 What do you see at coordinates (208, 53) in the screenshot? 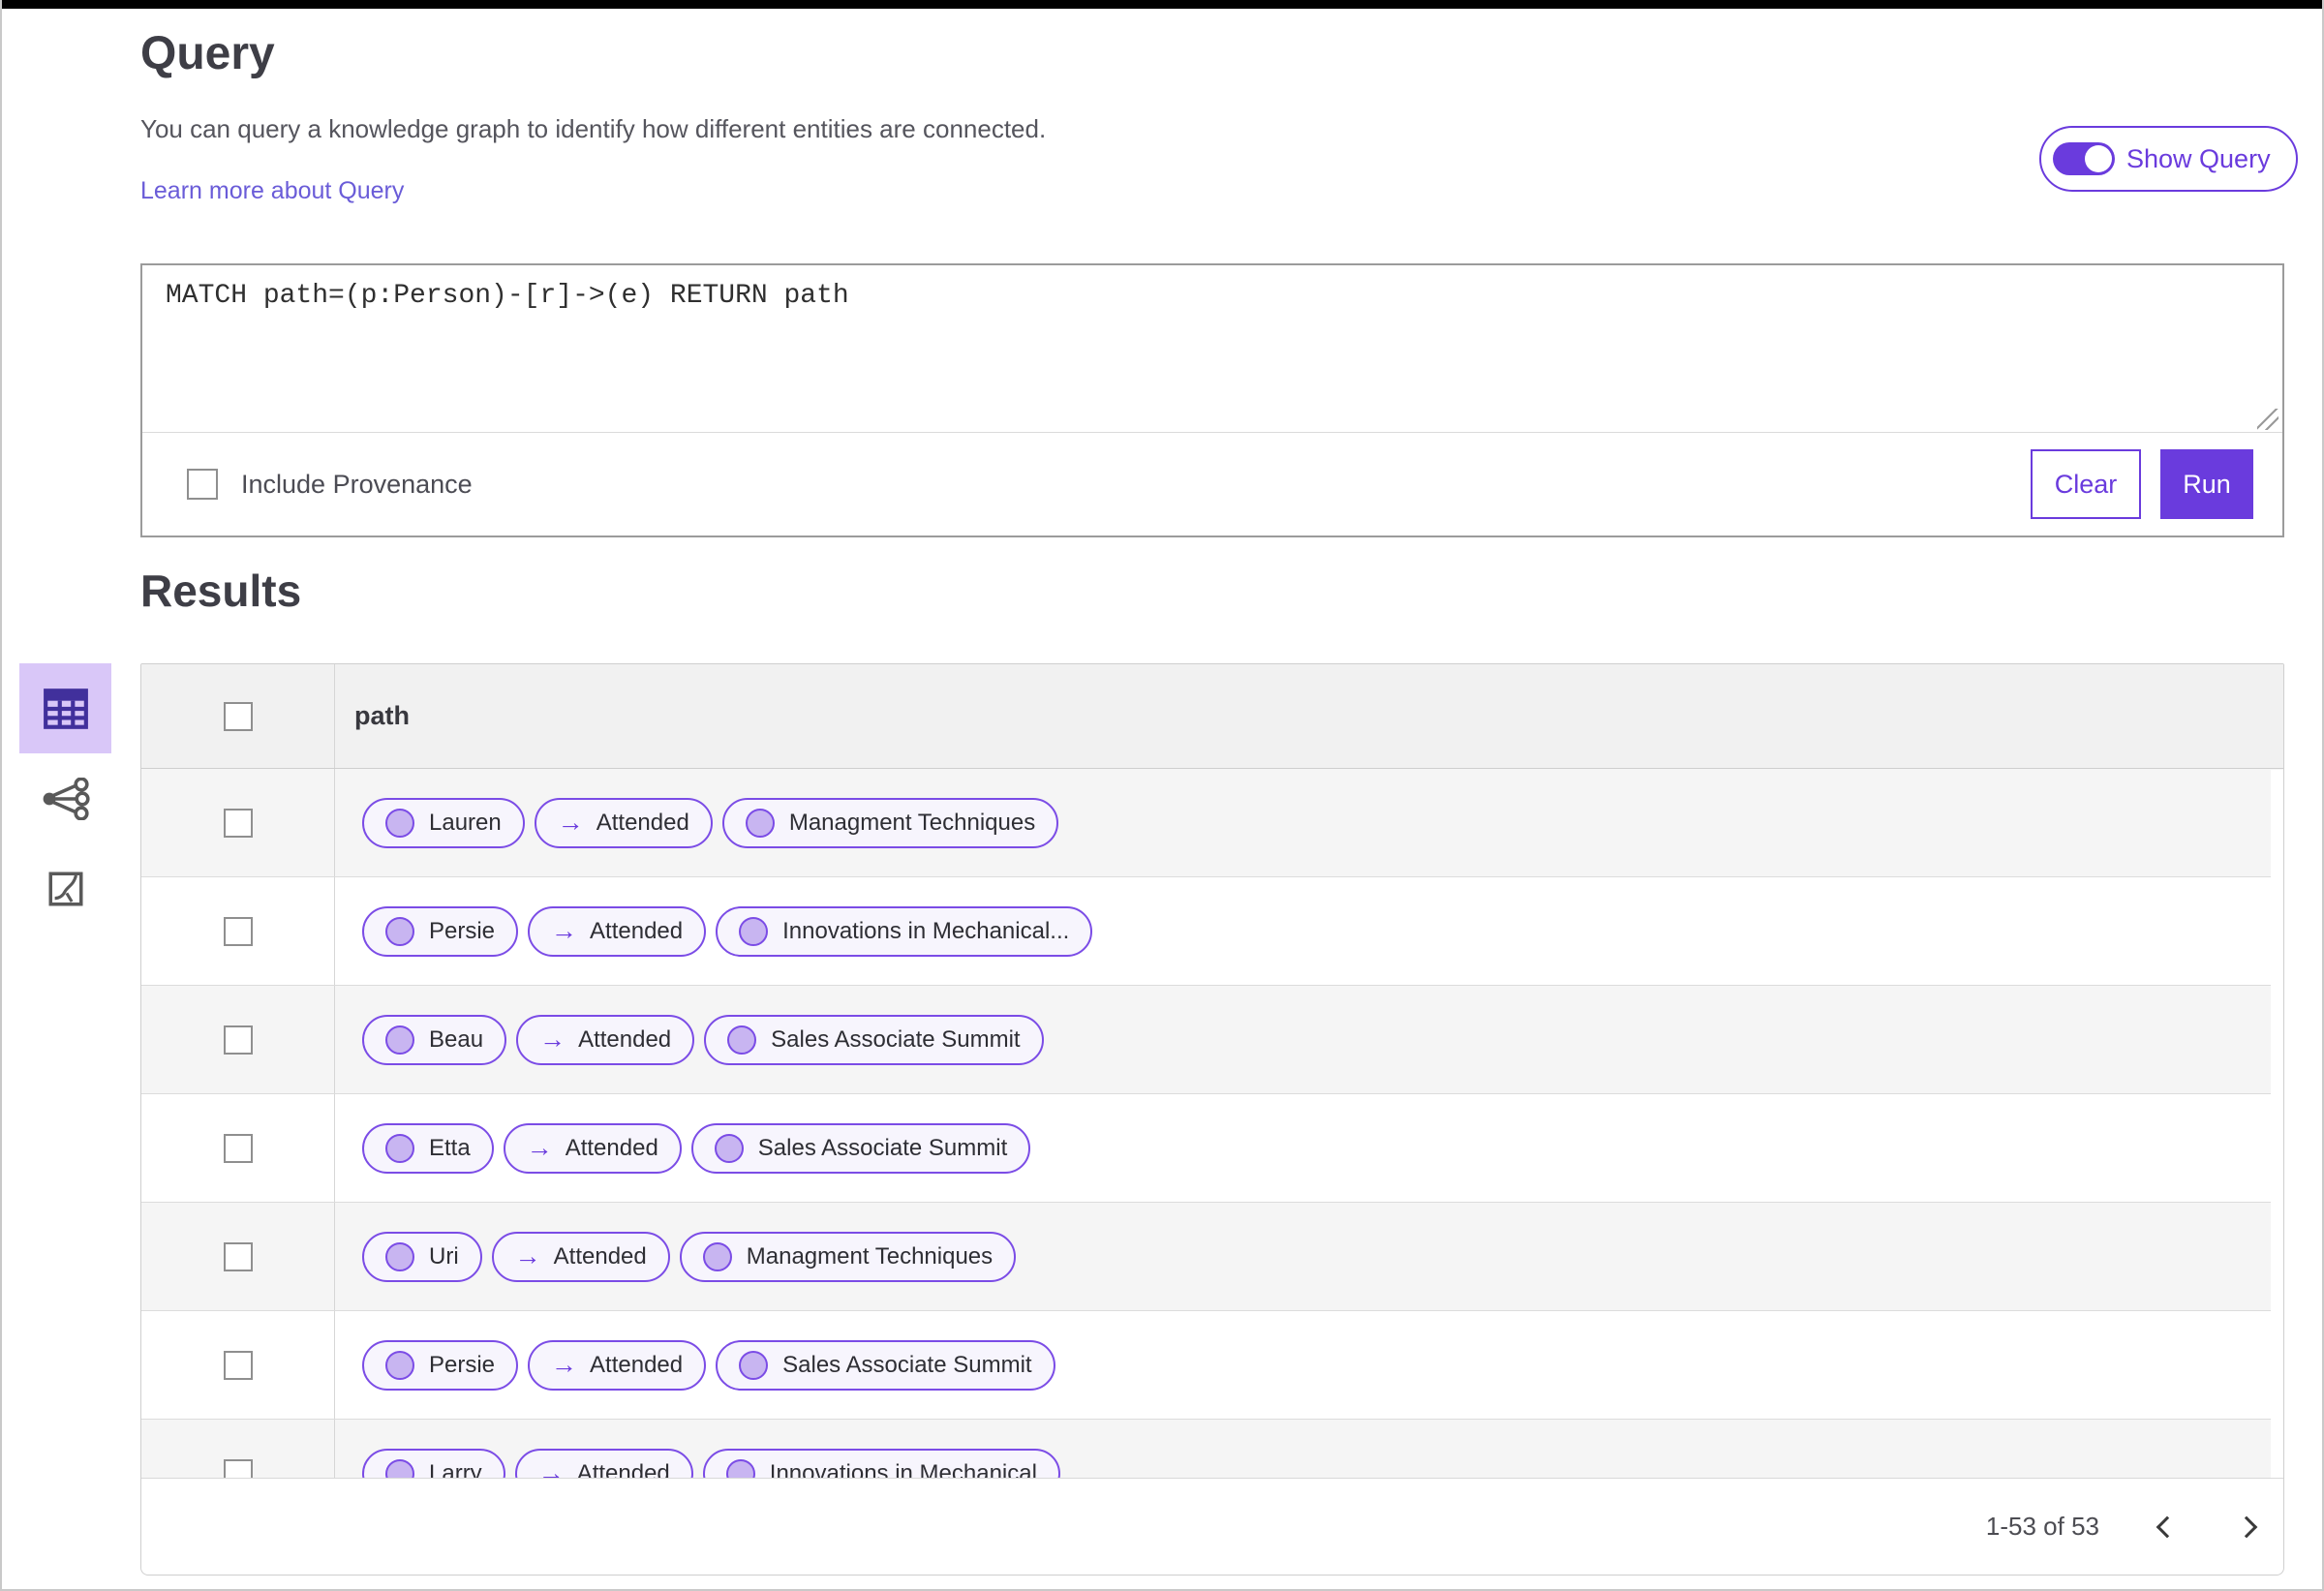
I see `page-title: Query` at bounding box center [208, 53].